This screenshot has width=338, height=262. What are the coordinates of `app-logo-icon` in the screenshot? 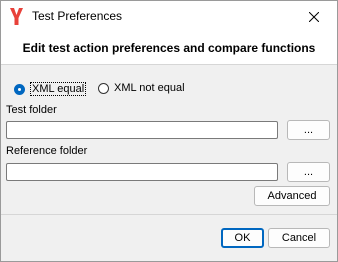 It's located at (16, 16).